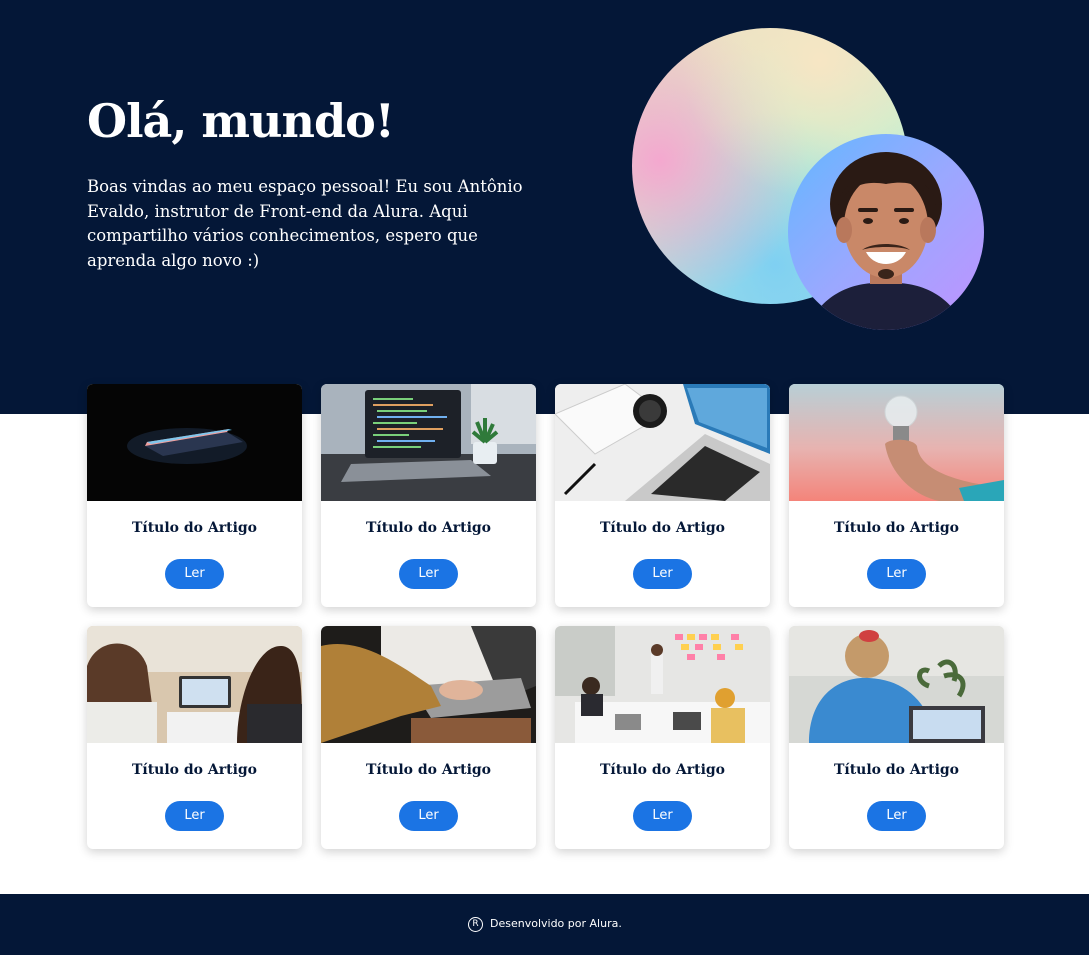 Image resolution: width=1089 pixels, height=955 pixels. I want to click on article-image-laptop-desk, so click(662, 442).